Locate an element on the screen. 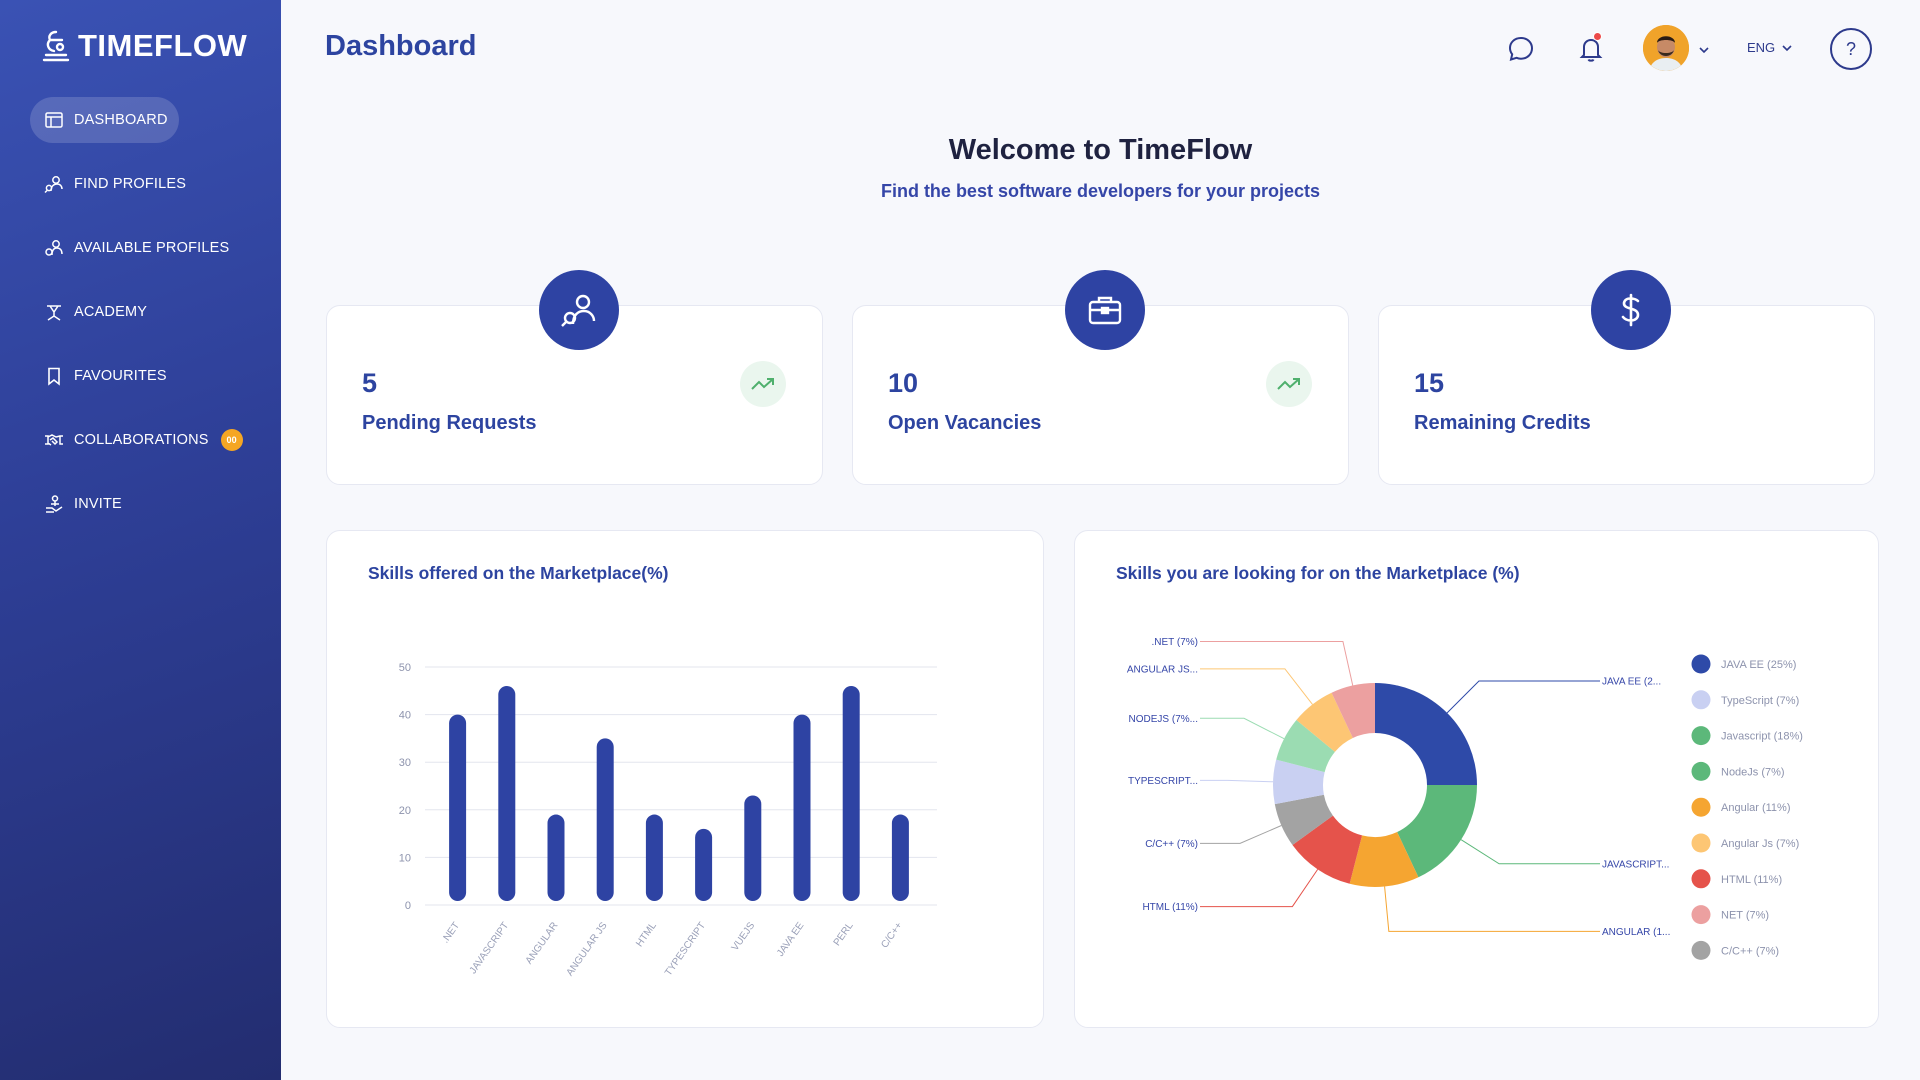 The image size is (1920, 1080). sidebar-item-invite: INVITE is located at coordinates (145, 504).